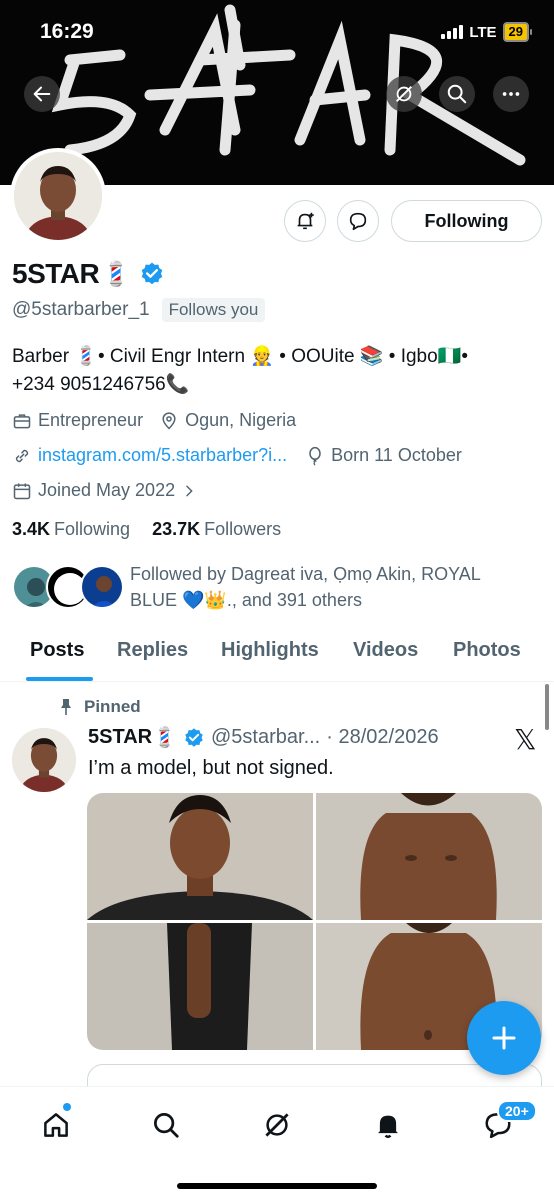  Describe the element at coordinates (270, 650) in the screenshot. I see `tab-highlights: Highlights` at that location.